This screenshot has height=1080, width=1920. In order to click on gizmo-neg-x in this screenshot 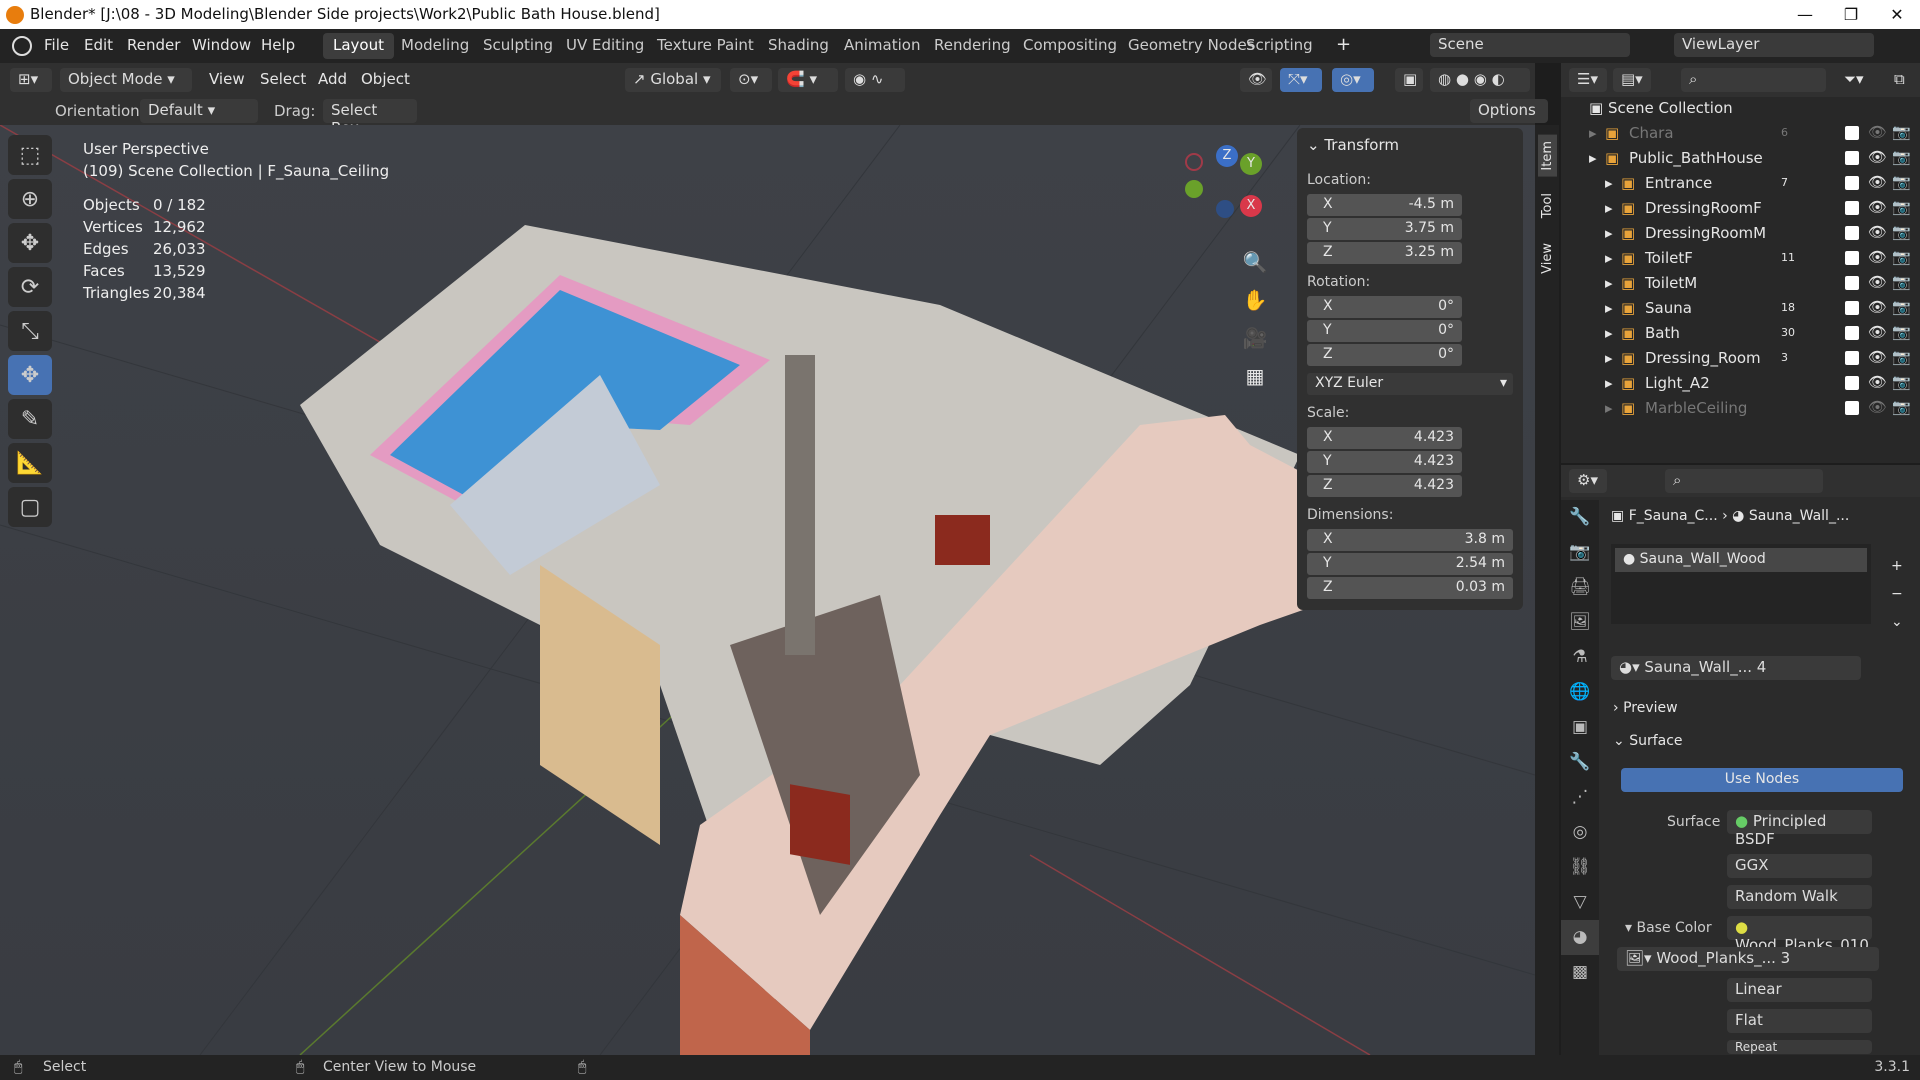, I will do `click(1194, 162)`.